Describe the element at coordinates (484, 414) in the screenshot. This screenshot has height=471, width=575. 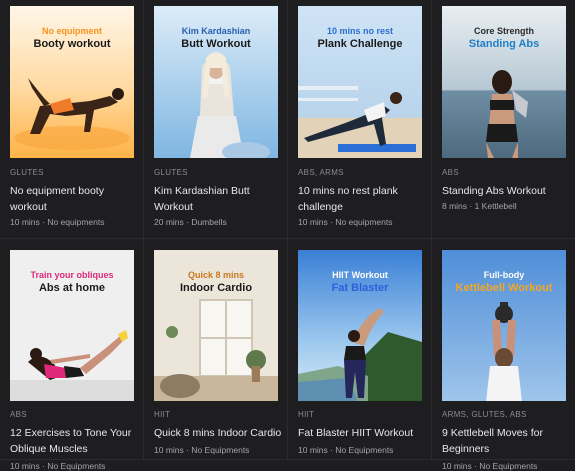
I see `workout-category: ARMS, GLUTES, ABS` at that location.